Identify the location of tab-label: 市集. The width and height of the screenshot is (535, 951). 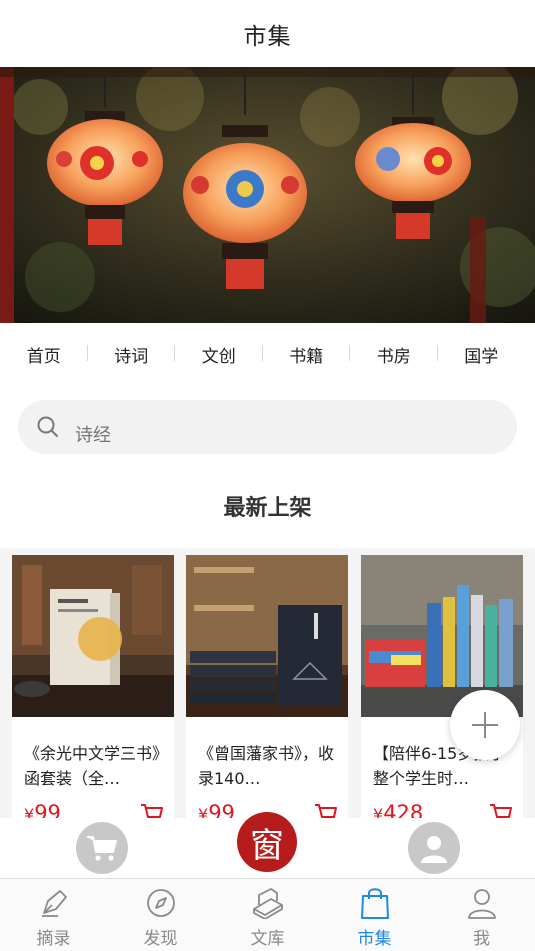
(374, 939).